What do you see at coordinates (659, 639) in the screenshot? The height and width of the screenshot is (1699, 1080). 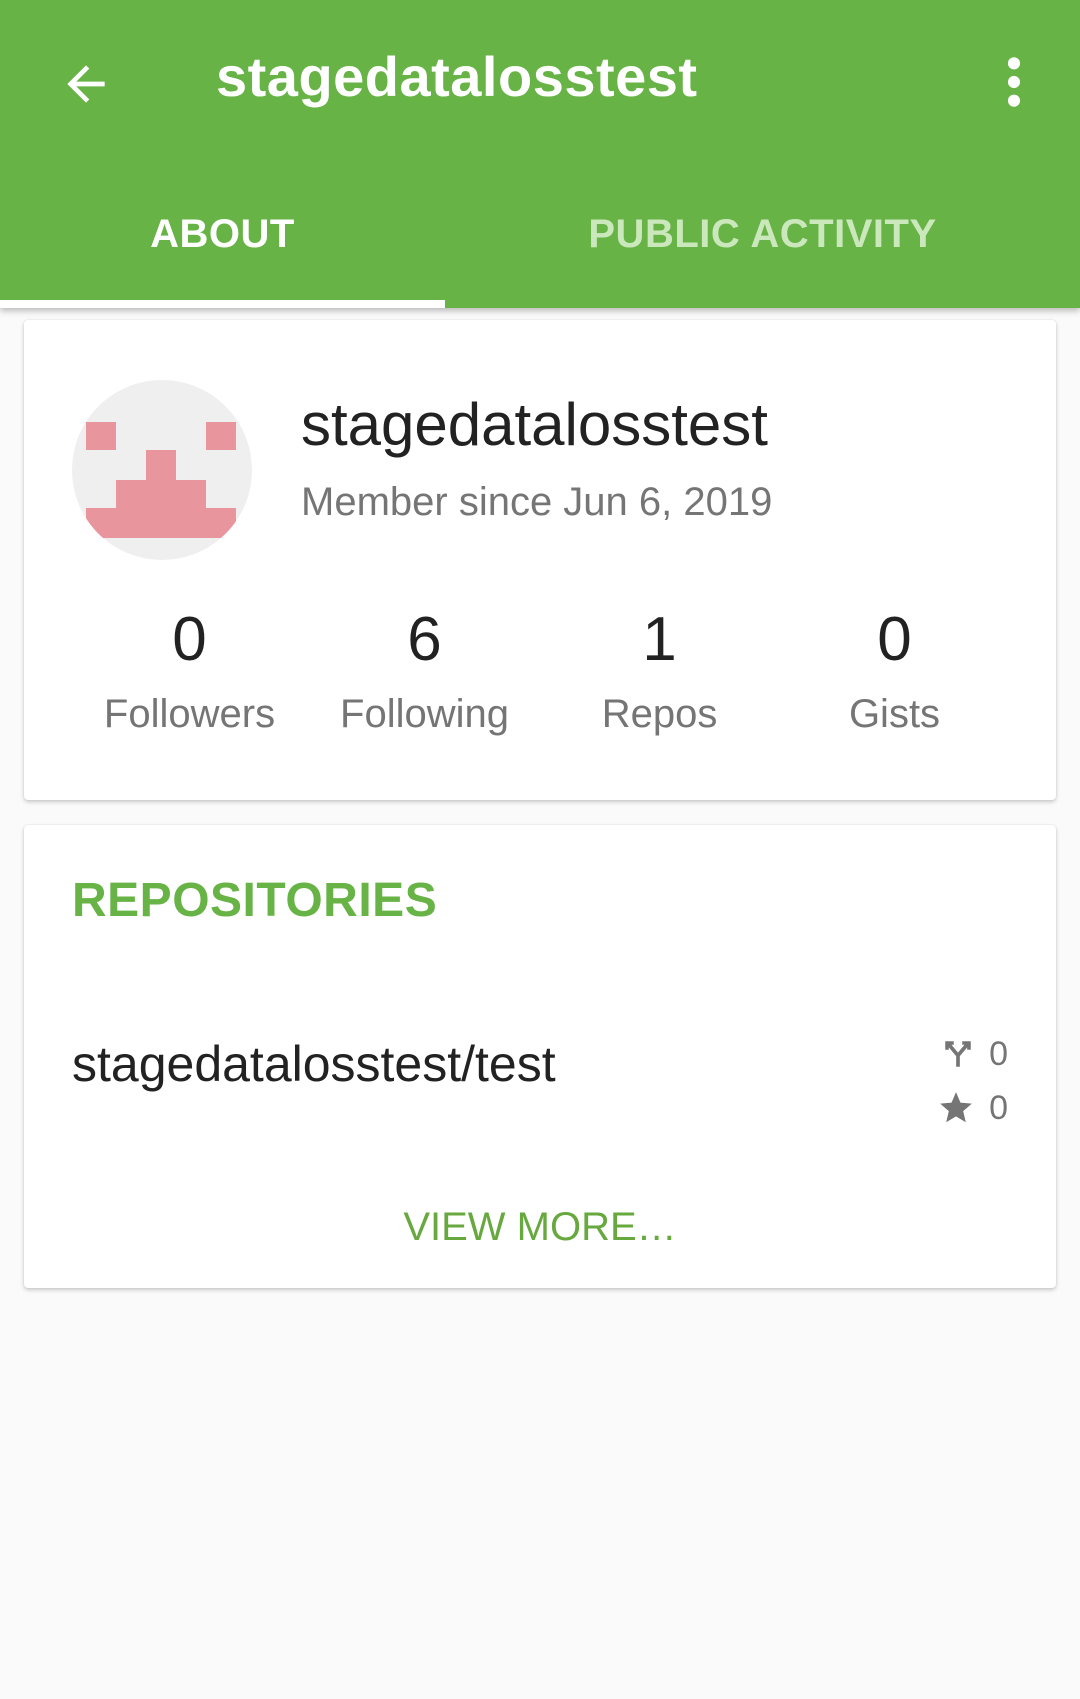 I see `stat-value: 1` at bounding box center [659, 639].